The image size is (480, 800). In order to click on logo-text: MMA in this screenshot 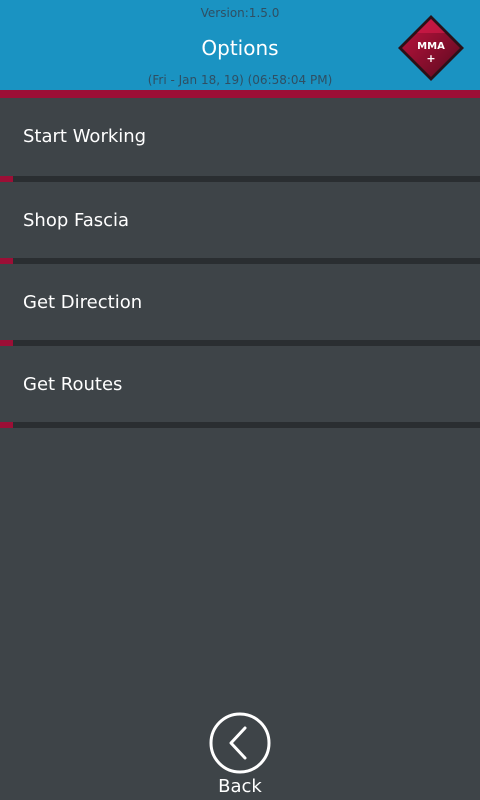, I will do `click(431, 46)`.